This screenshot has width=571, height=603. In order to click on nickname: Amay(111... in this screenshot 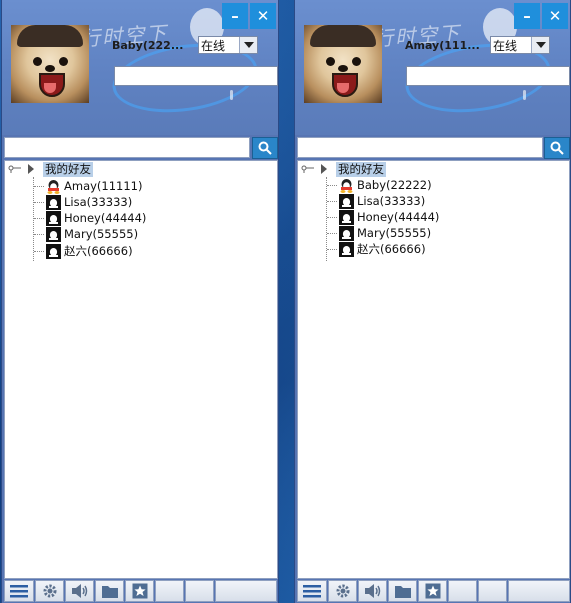, I will do `click(442, 45)`.